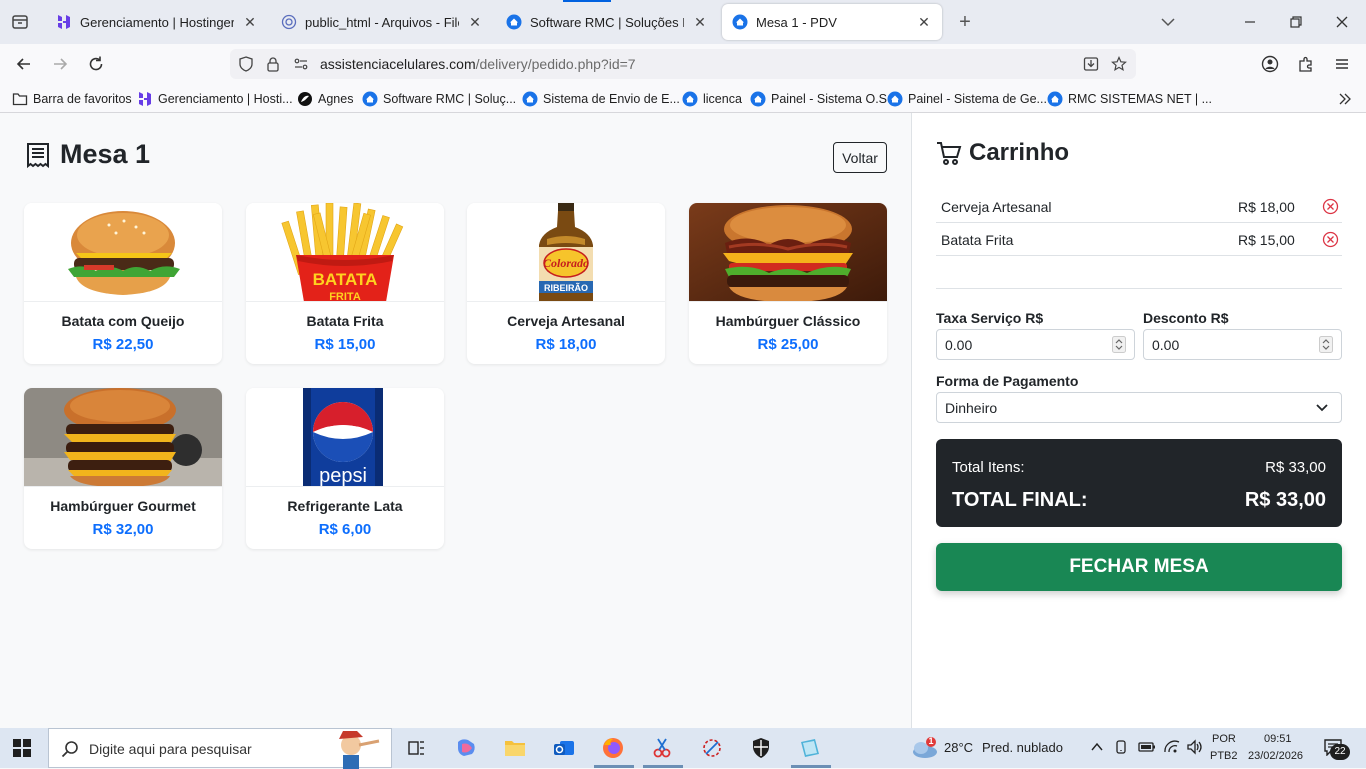 This screenshot has width=1366, height=769. What do you see at coordinates (1306, 64) in the screenshot?
I see `extensions-icon` at bounding box center [1306, 64].